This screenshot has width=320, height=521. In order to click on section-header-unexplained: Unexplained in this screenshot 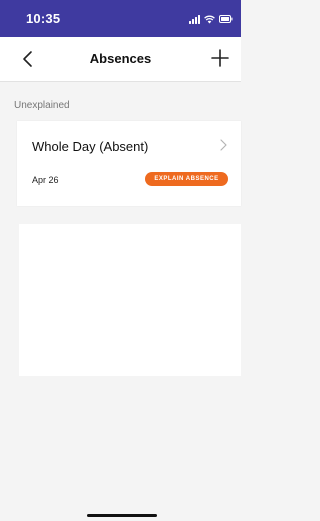, I will do `click(42, 105)`.